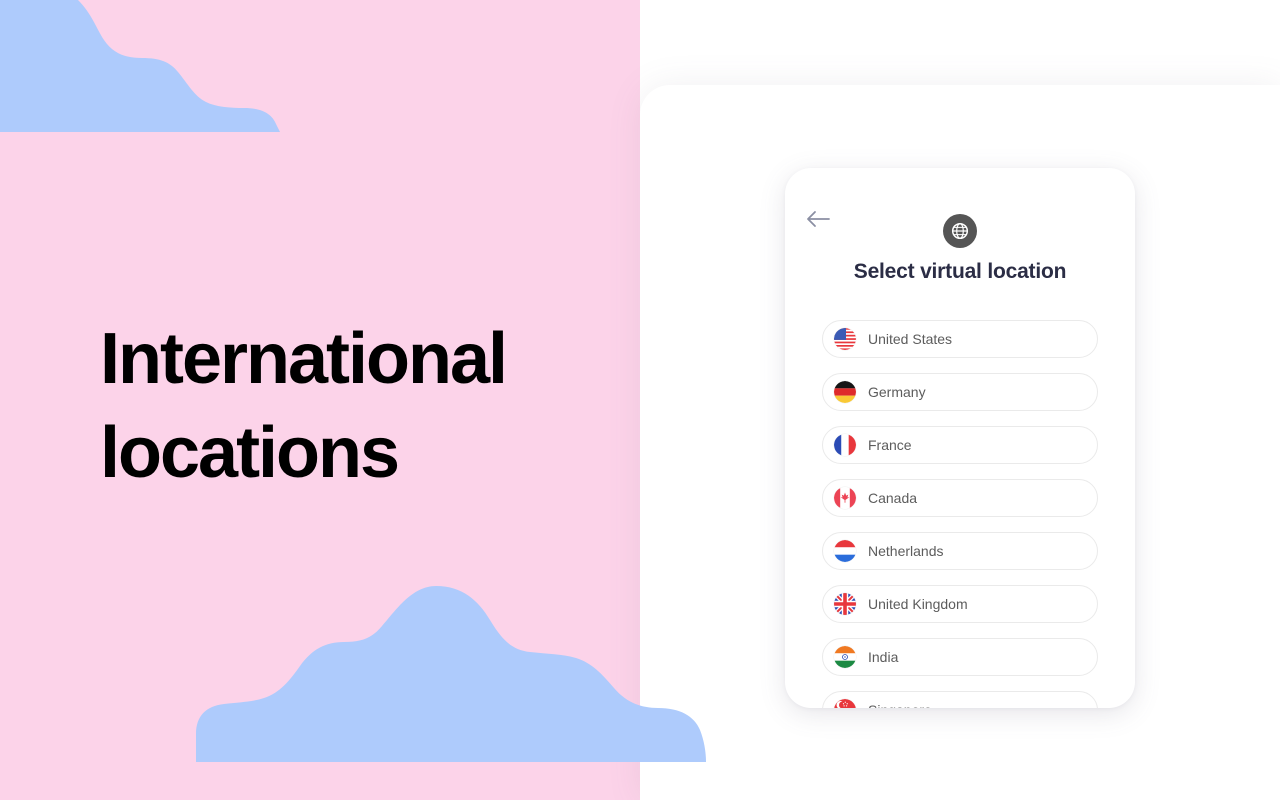  I want to click on globe-icon, so click(960, 231).